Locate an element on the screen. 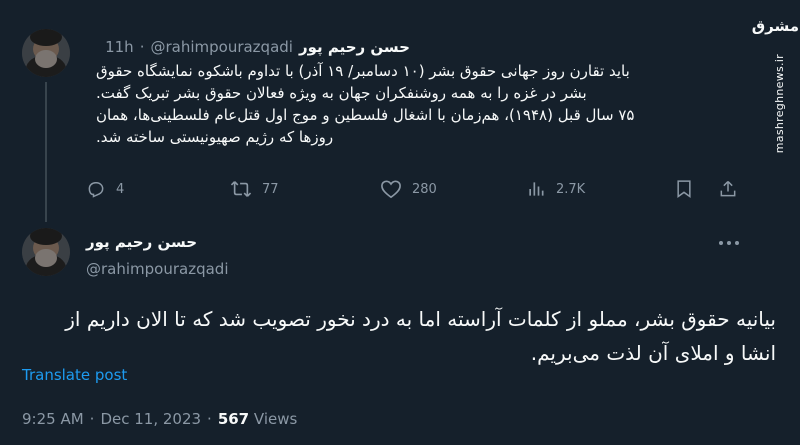  bookmark-button is located at coordinates (684, 189).